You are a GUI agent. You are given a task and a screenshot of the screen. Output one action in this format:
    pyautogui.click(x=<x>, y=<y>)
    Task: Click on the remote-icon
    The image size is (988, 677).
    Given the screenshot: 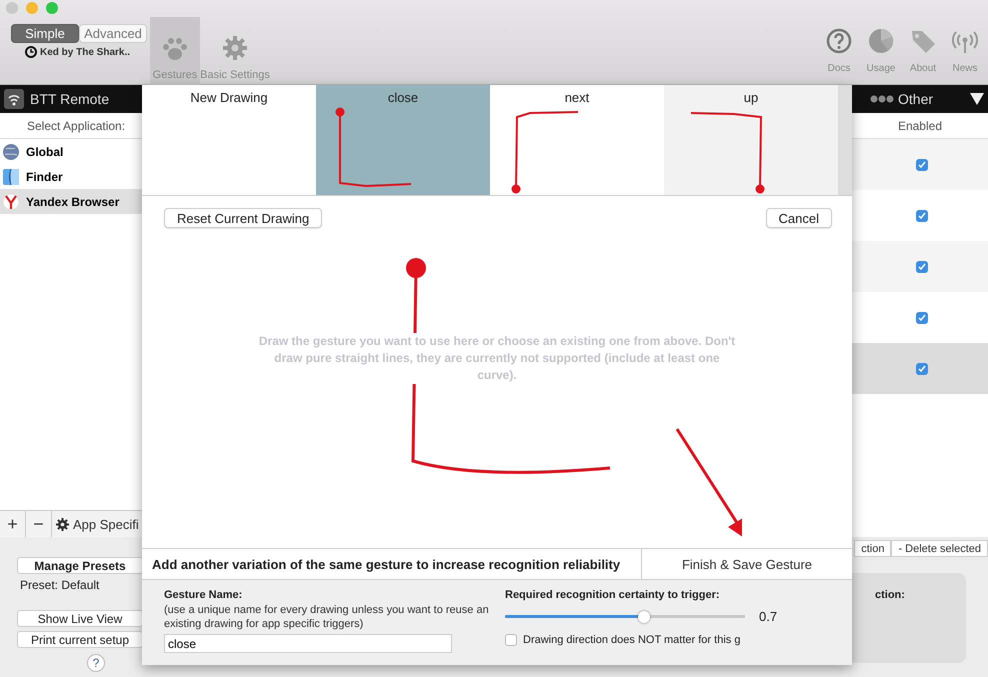 What is the action you would take?
    pyautogui.click(x=14, y=99)
    